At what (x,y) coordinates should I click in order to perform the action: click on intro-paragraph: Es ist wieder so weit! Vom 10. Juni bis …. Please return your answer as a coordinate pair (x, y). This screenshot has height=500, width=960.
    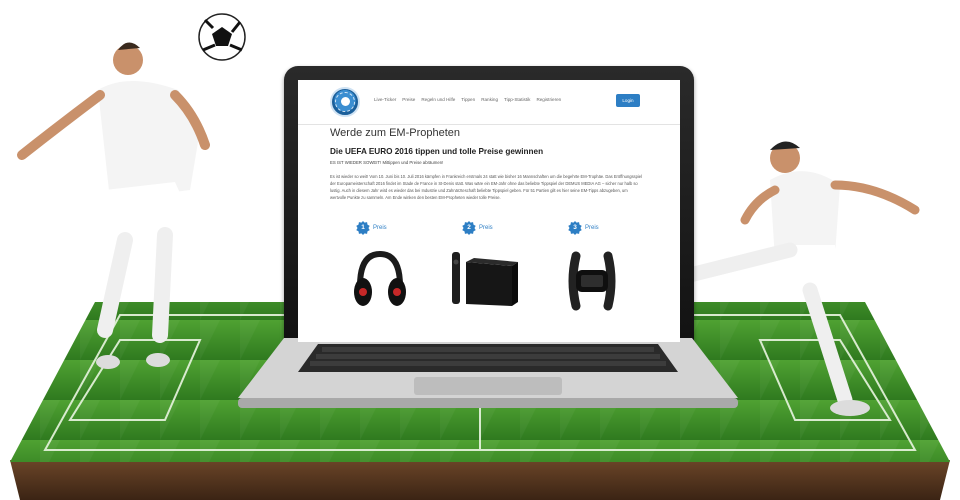
    Looking at the image, I should click on (486, 187).